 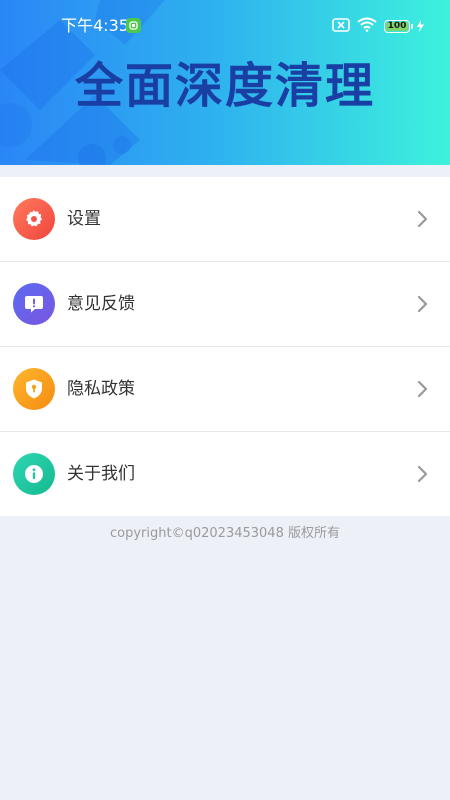 What do you see at coordinates (34, 304) in the screenshot?
I see `feedback-icon` at bounding box center [34, 304].